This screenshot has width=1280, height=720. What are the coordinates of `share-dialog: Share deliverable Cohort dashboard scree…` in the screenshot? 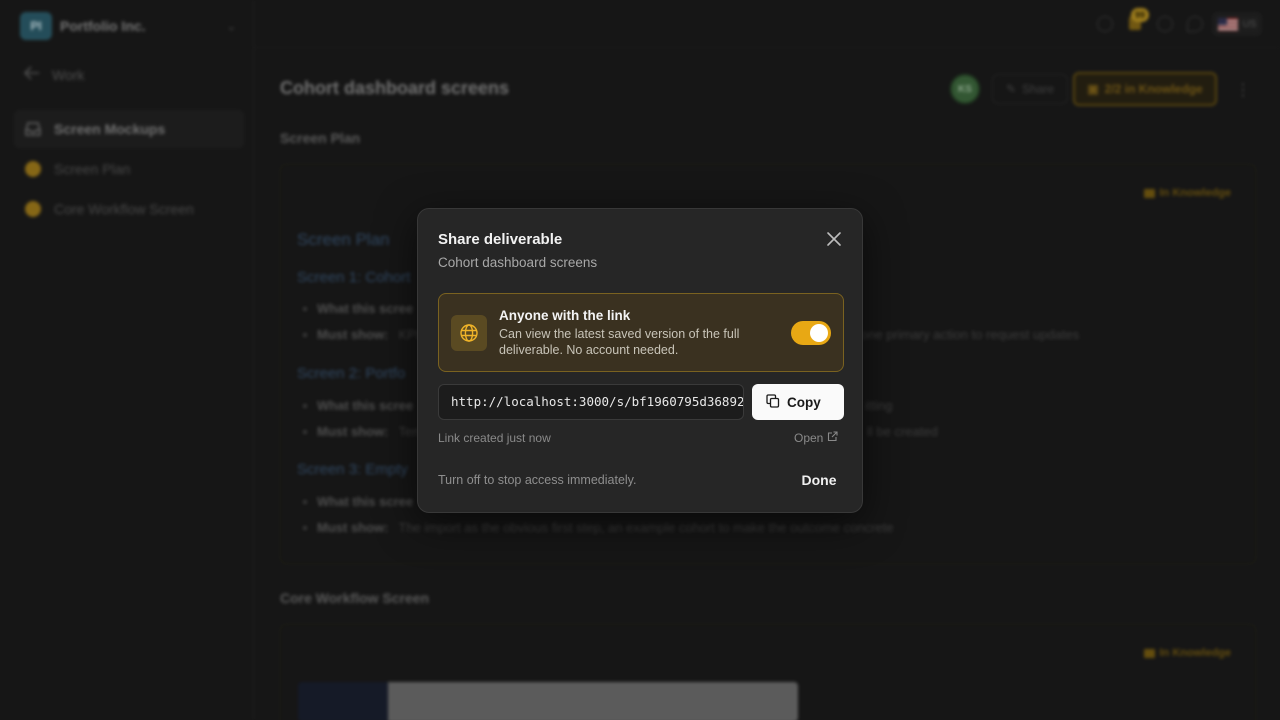 It's located at (640, 360).